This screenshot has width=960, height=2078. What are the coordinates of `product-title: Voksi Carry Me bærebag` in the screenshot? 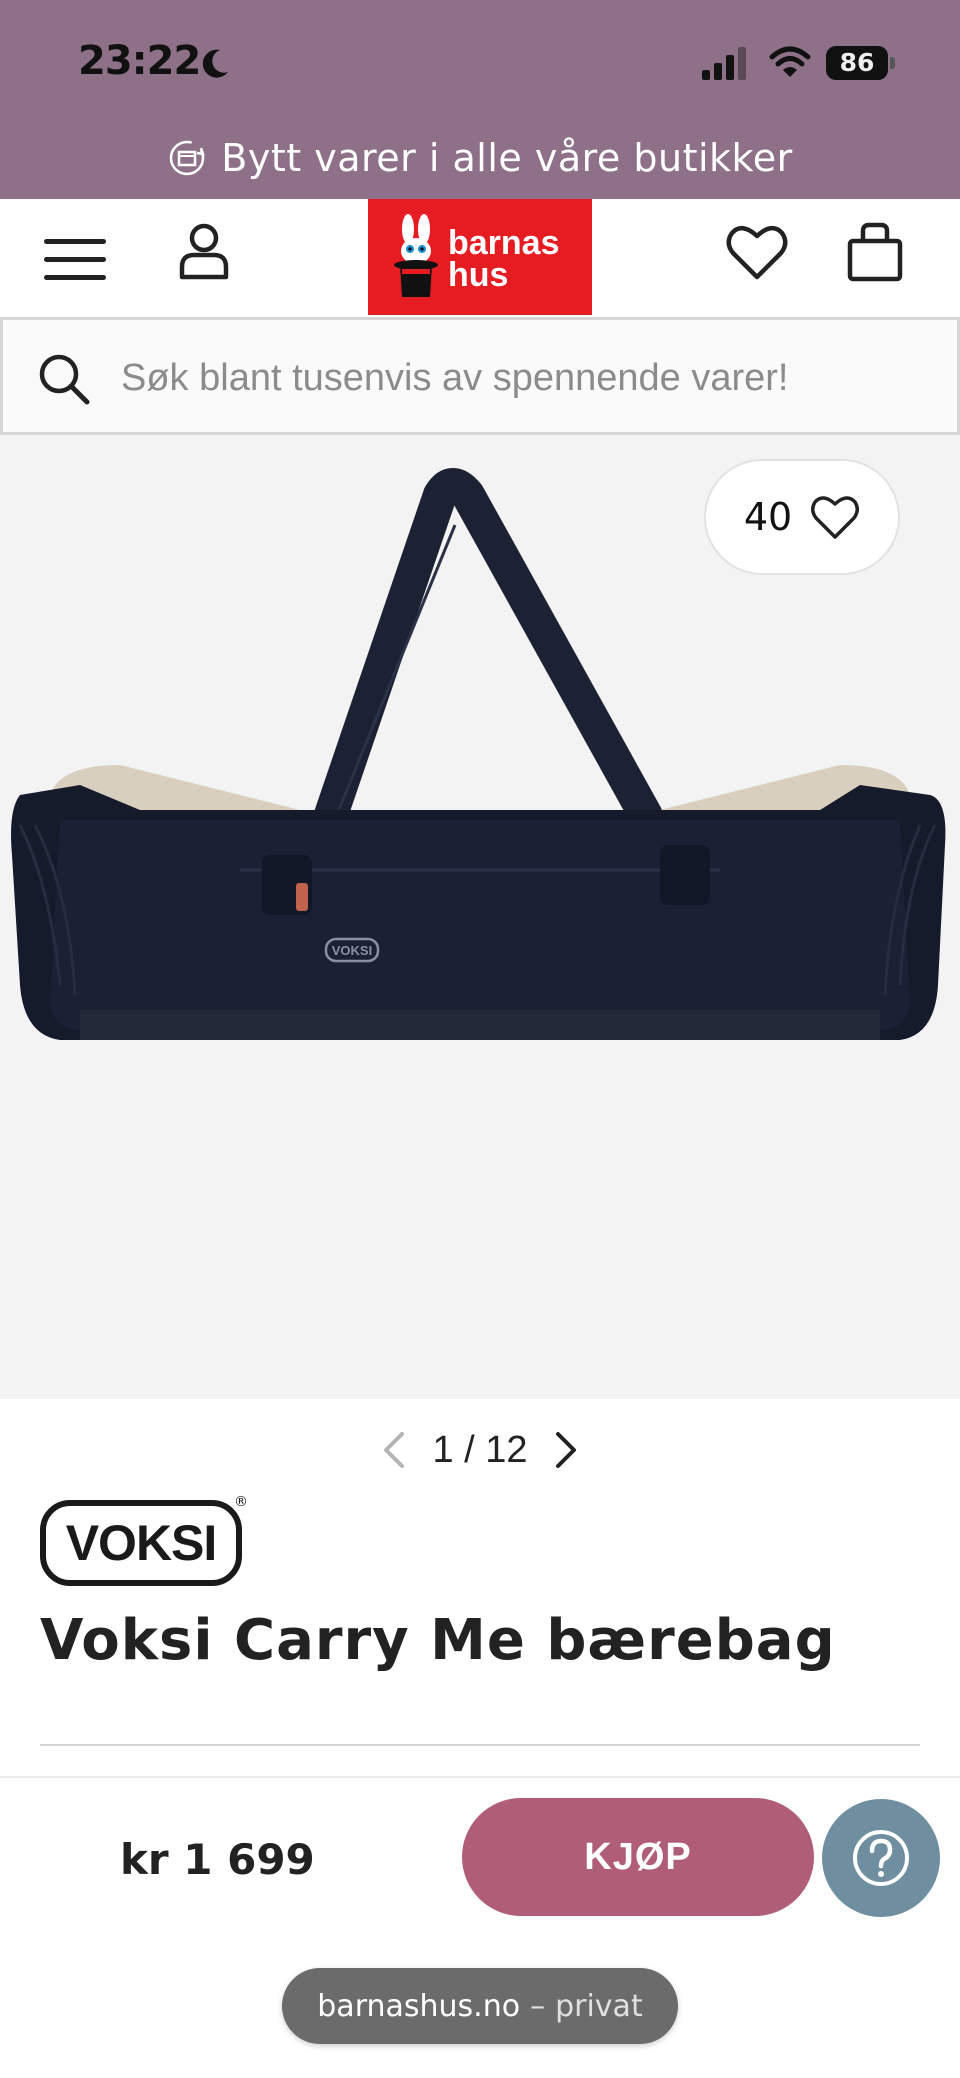 It's located at (438, 1640).